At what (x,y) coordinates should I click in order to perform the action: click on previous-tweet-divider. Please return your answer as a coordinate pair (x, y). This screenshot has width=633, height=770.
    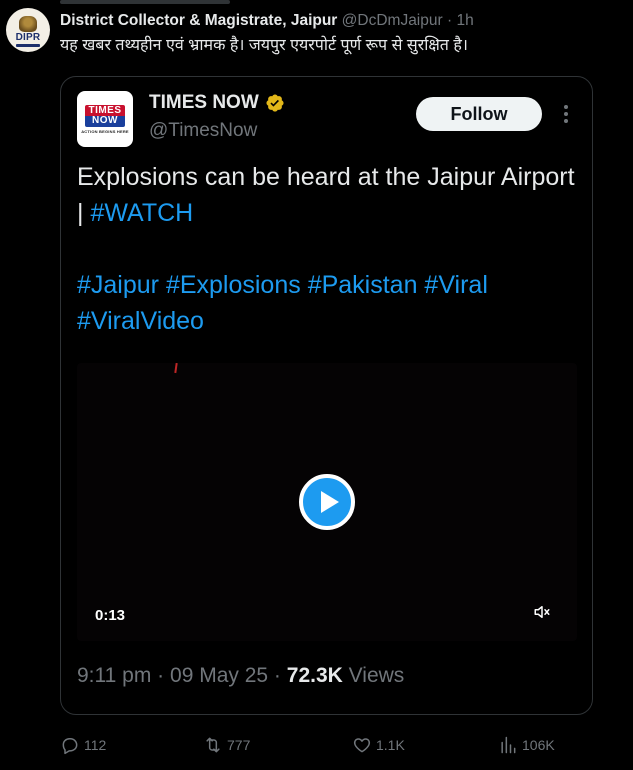
    Looking at the image, I should click on (145, 2).